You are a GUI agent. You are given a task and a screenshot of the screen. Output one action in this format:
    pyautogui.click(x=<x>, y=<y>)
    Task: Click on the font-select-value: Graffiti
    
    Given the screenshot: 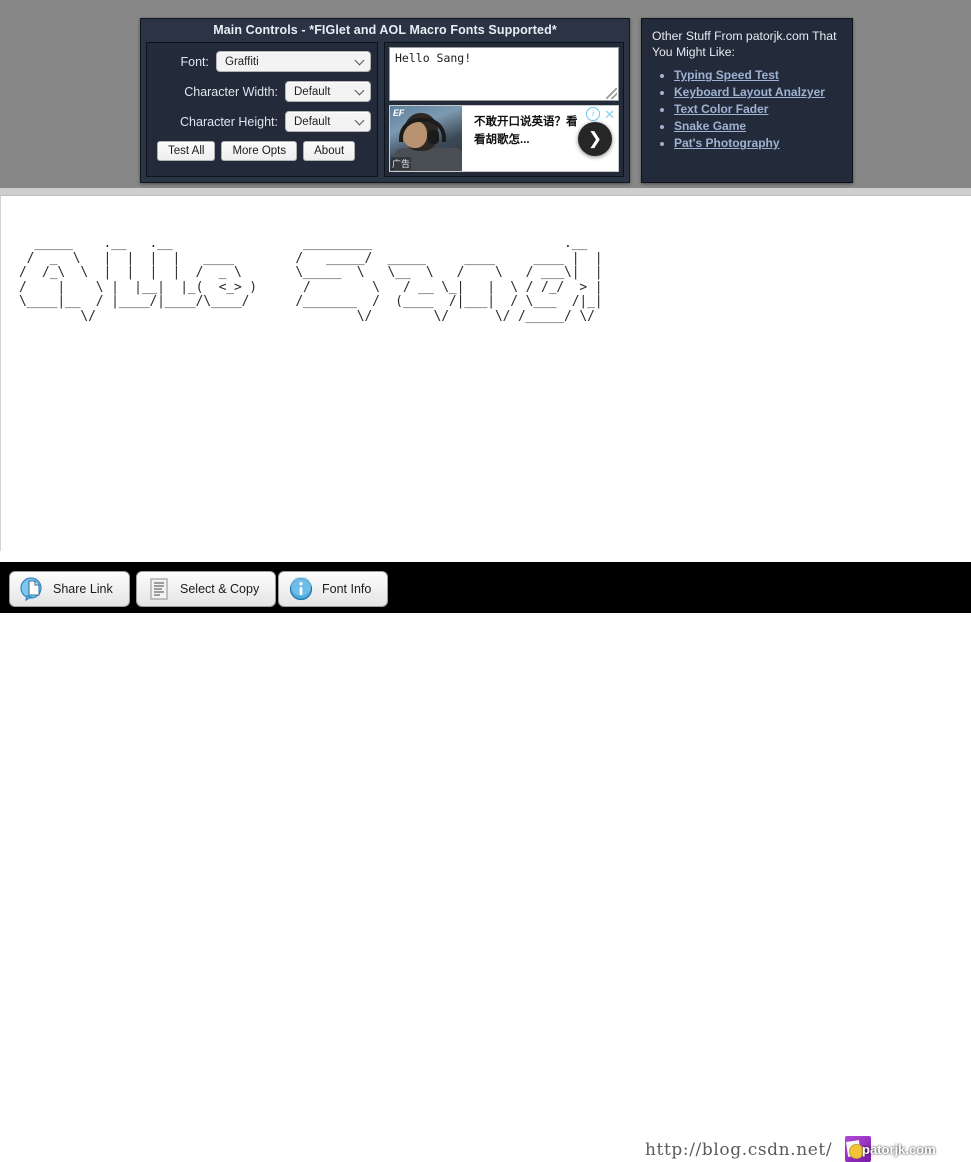 What is the action you would take?
    pyautogui.click(x=242, y=61)
    